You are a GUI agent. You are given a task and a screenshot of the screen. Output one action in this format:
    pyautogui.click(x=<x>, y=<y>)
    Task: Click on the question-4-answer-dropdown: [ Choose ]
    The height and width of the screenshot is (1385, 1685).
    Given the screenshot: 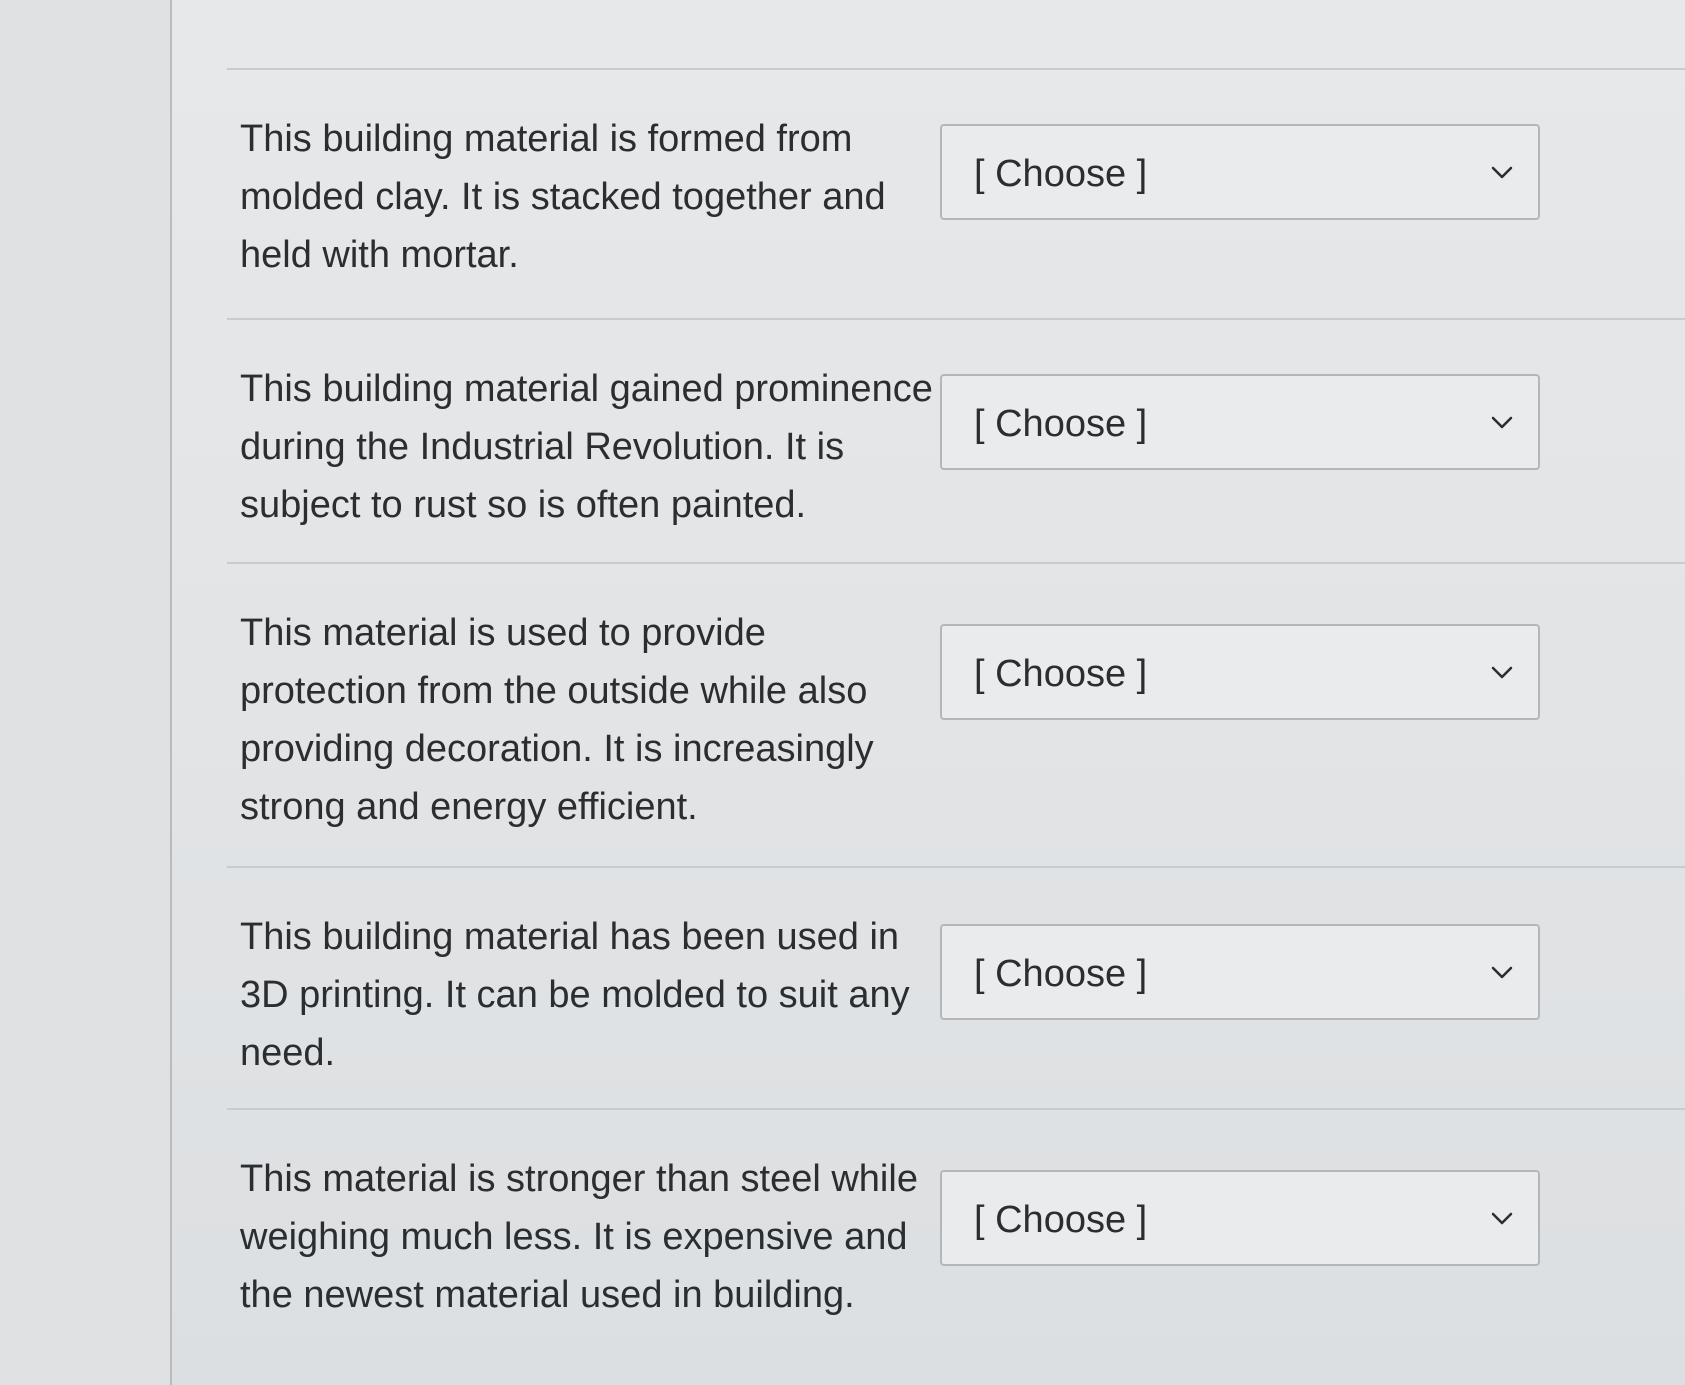 What is the action you would take?
    pyautogui.click(x=1240, y=972)
    